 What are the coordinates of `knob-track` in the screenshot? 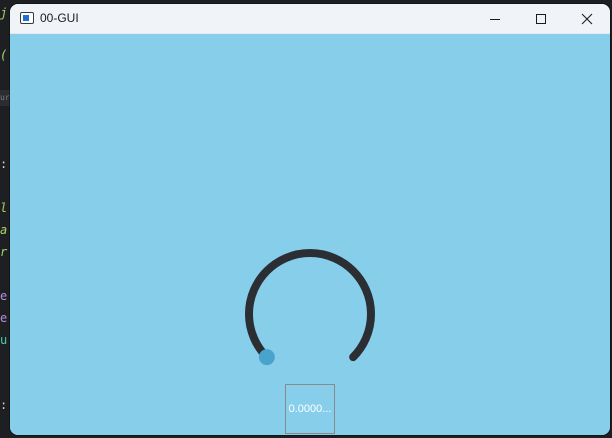 It's located at (310, 305).